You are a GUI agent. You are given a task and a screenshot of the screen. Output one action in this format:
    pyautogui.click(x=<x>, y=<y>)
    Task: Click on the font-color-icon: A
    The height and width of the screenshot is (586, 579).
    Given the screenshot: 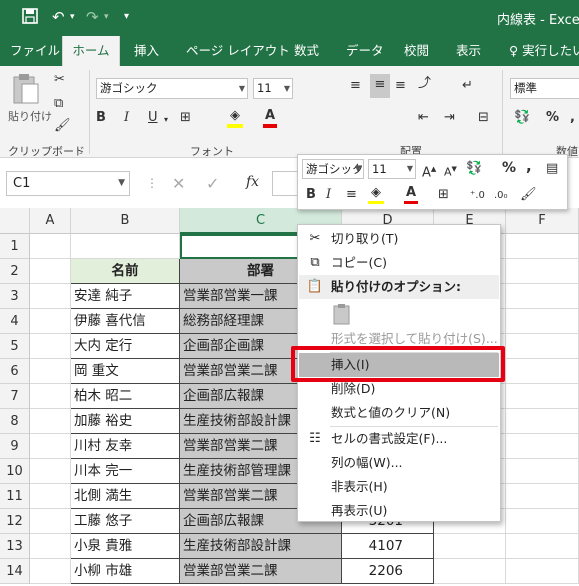 What is the action you would take?
    pyautogui.click(x=270, y=118)
    